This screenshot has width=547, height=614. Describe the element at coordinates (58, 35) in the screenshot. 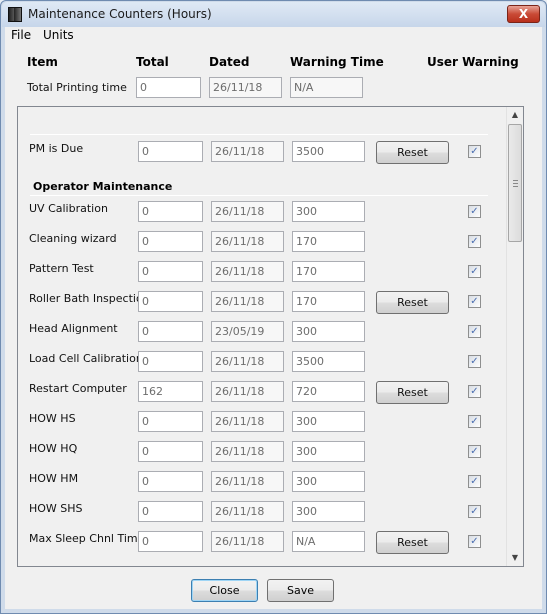

I see `menu-units: Units` at that location.